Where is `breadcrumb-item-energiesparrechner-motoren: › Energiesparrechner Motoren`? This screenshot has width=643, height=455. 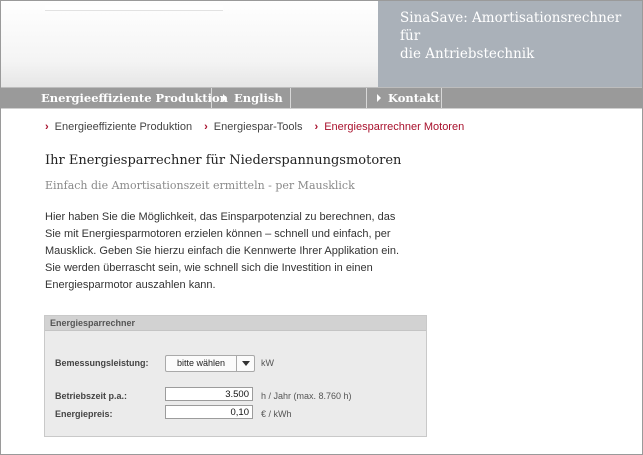
breadcrumb-item-energiesparrechner-motoren: › Energiesparrechner Motoren is located at coordinates (390, 127).